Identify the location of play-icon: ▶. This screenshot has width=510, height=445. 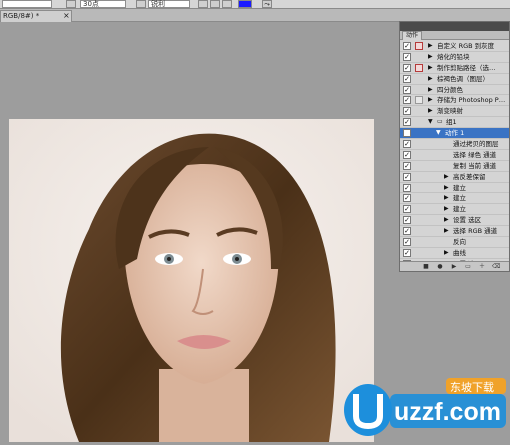
(454, 266).